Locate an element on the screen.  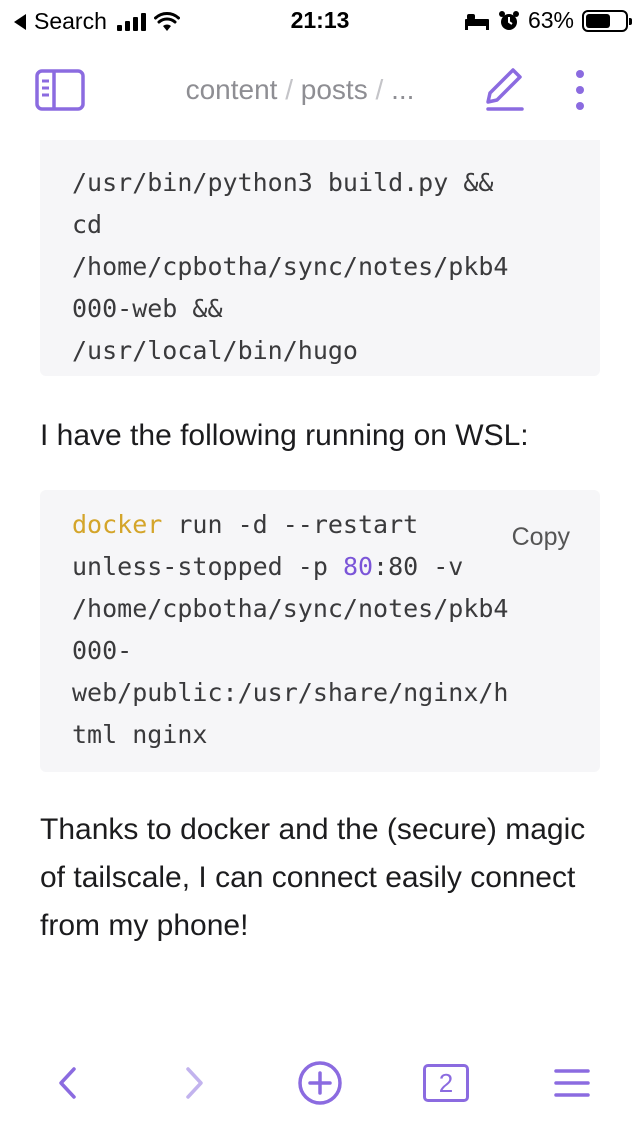
menu-icon is located at coordinates (572, 1083).